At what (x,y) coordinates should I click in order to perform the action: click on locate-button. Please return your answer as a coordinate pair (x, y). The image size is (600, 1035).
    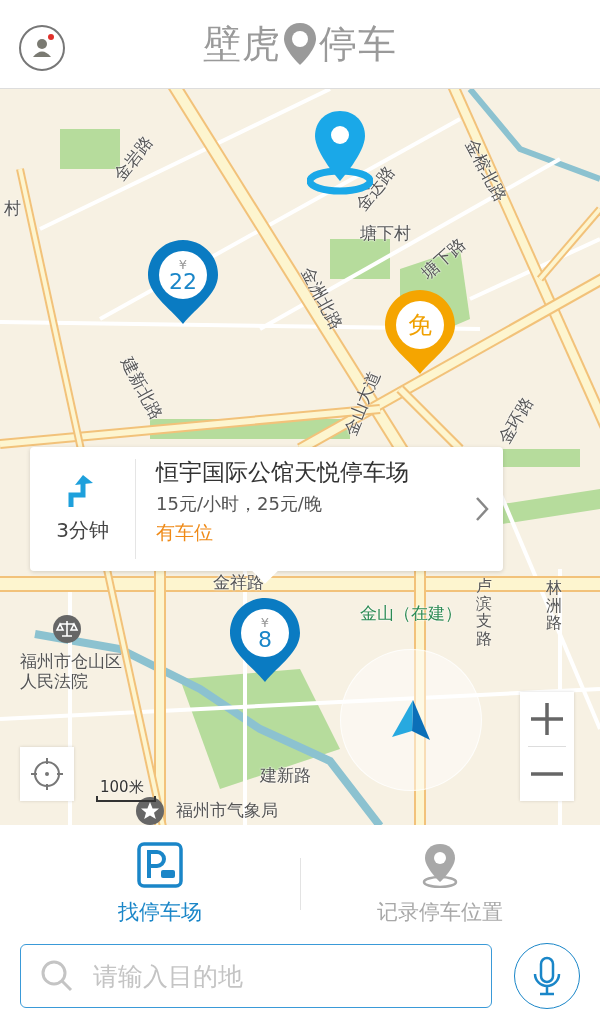
    Looking at the image, I should click on (47, 774).